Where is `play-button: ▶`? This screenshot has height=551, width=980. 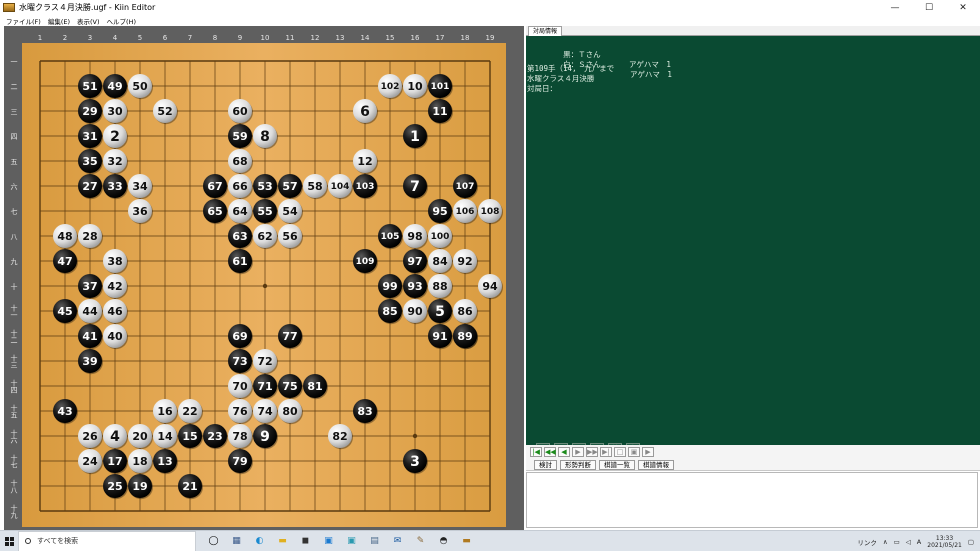
play-button: ▶ is located at coordinates (648, 452).